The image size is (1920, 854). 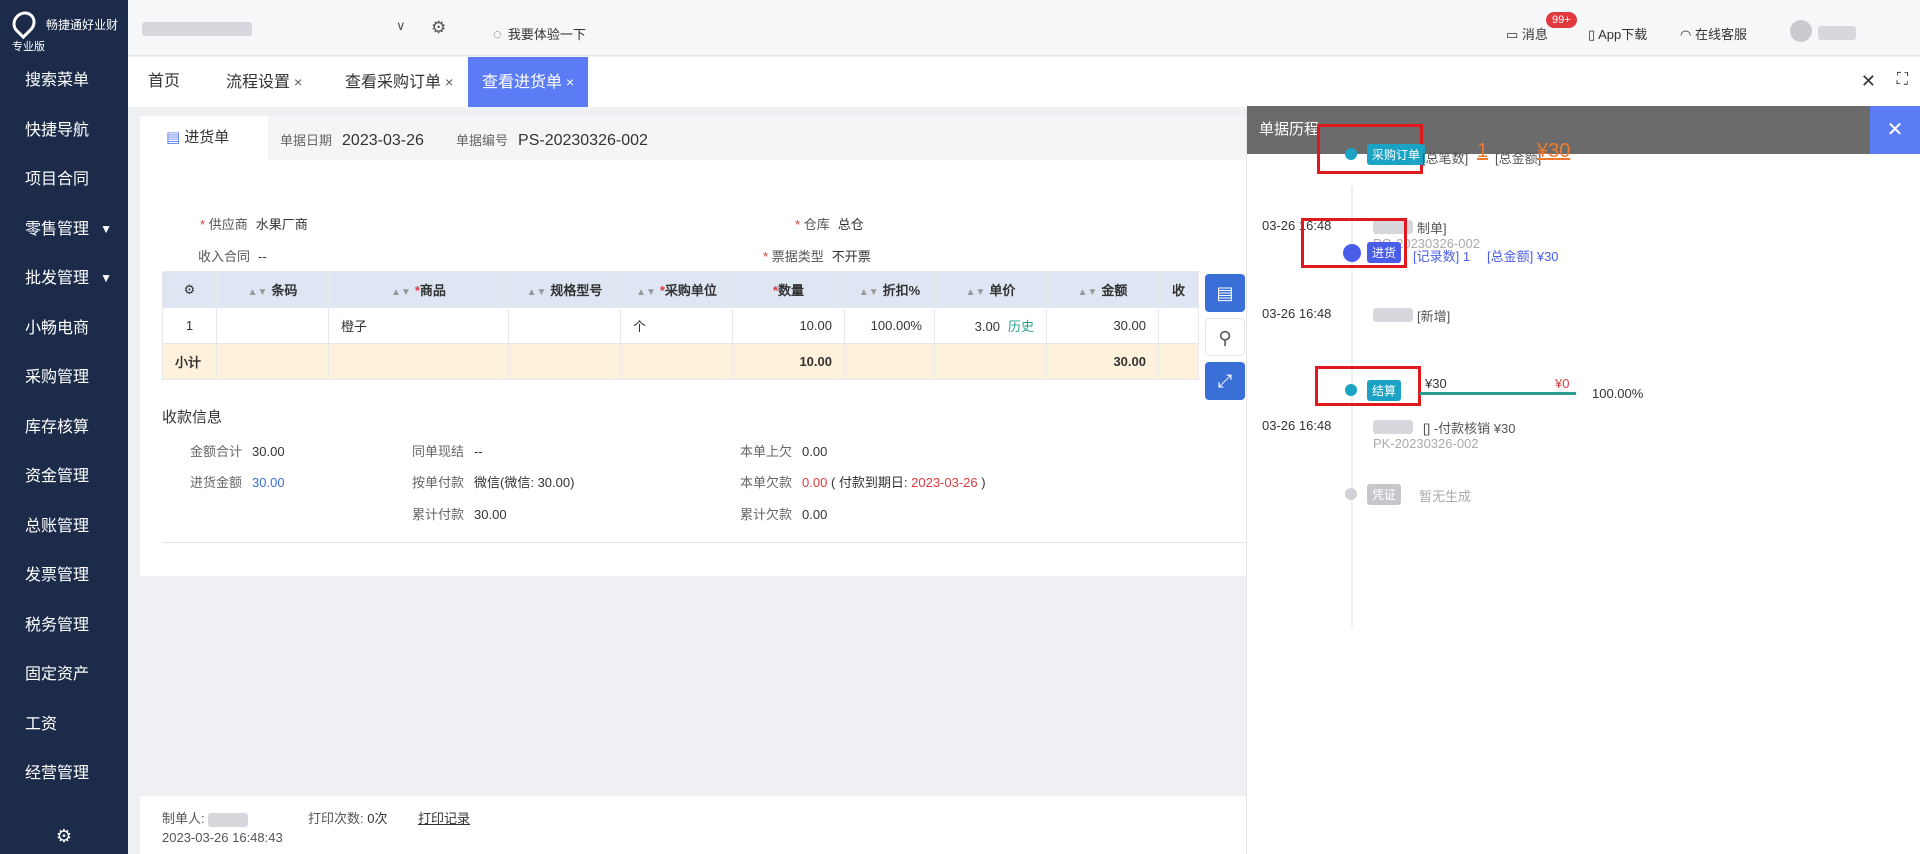 What do you see at coordinates (336, 818) in the screenshot?
I see `print-count-label: 打印次数:` at bounding box center [336, 818].